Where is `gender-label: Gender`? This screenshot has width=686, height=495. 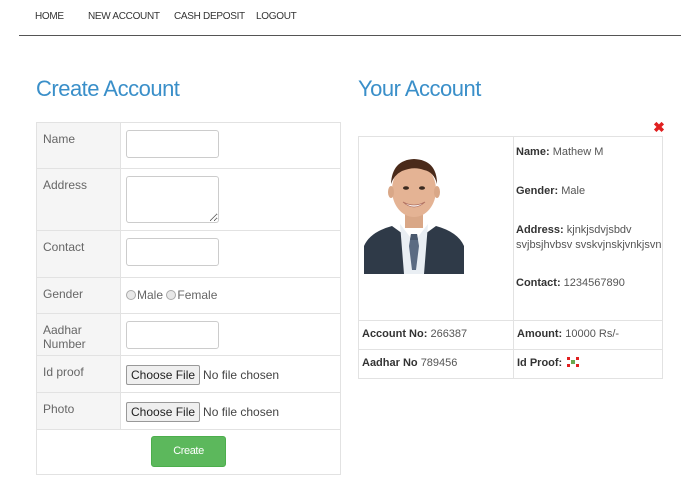 gender-label: Gender is located at coordinates (78, 295).